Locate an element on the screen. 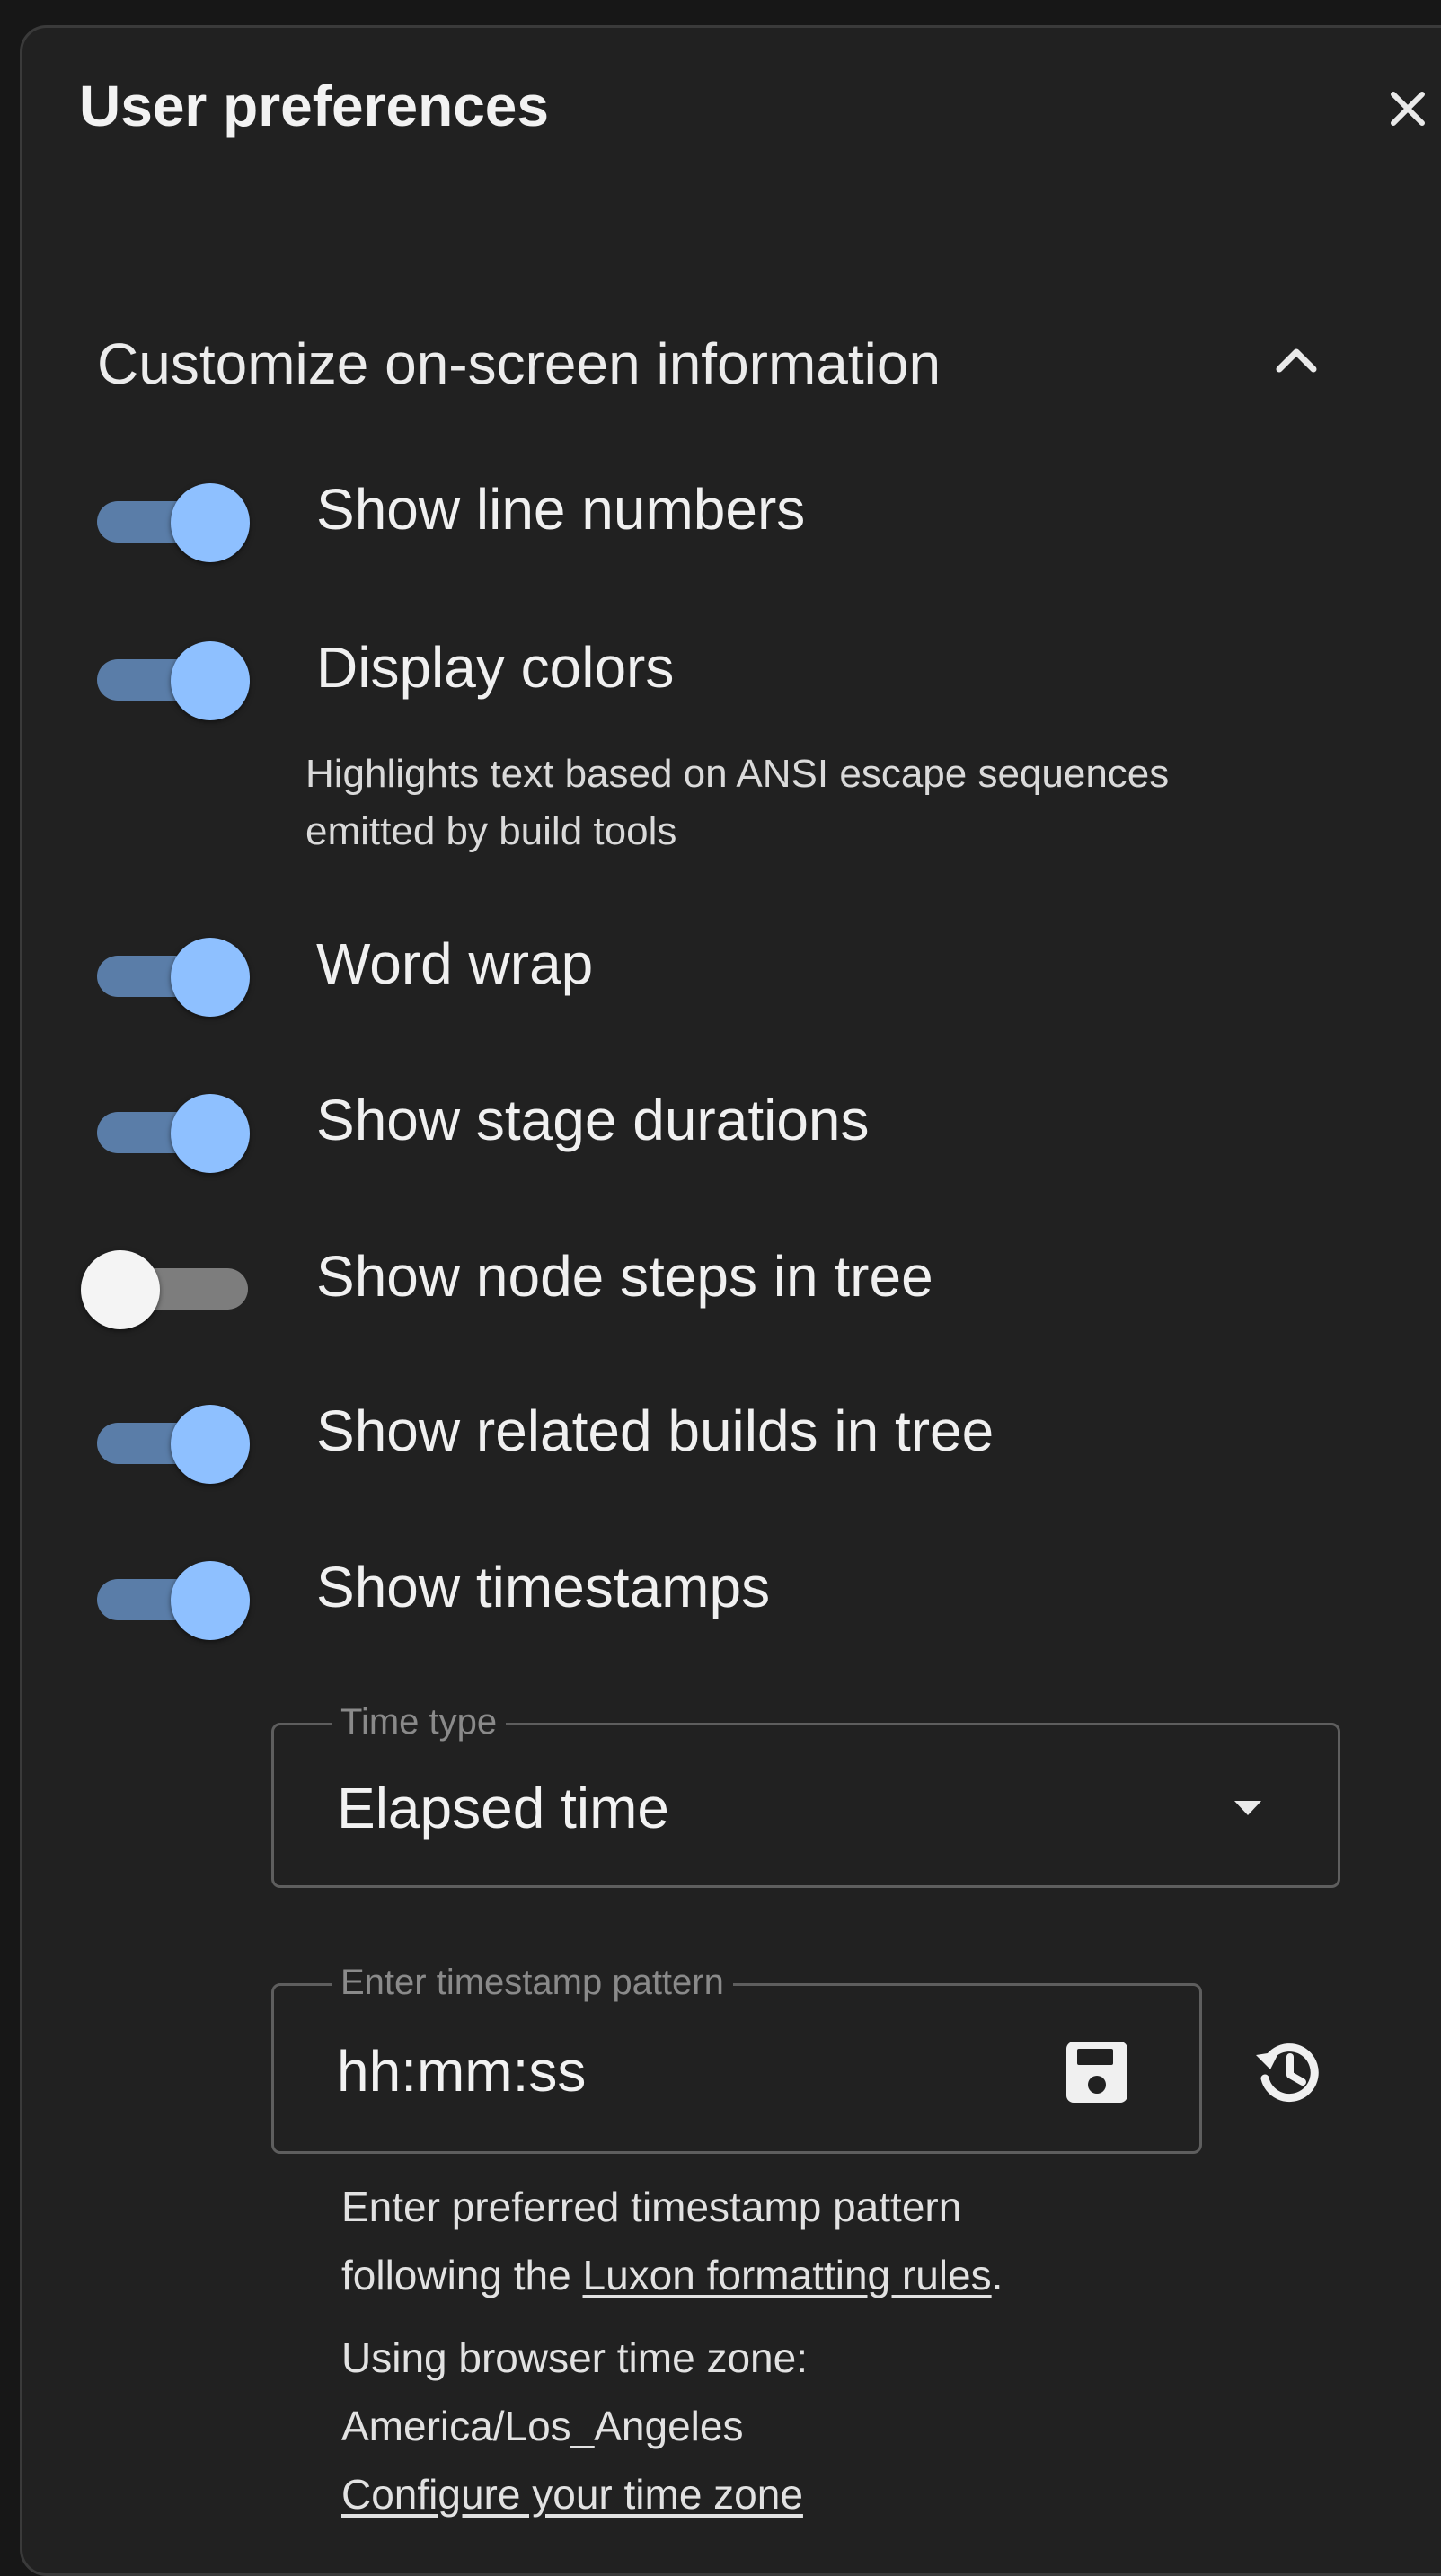 This screenshot has width=1441, height=2576. line-numbers-switch is located at coordinates (171, 518).